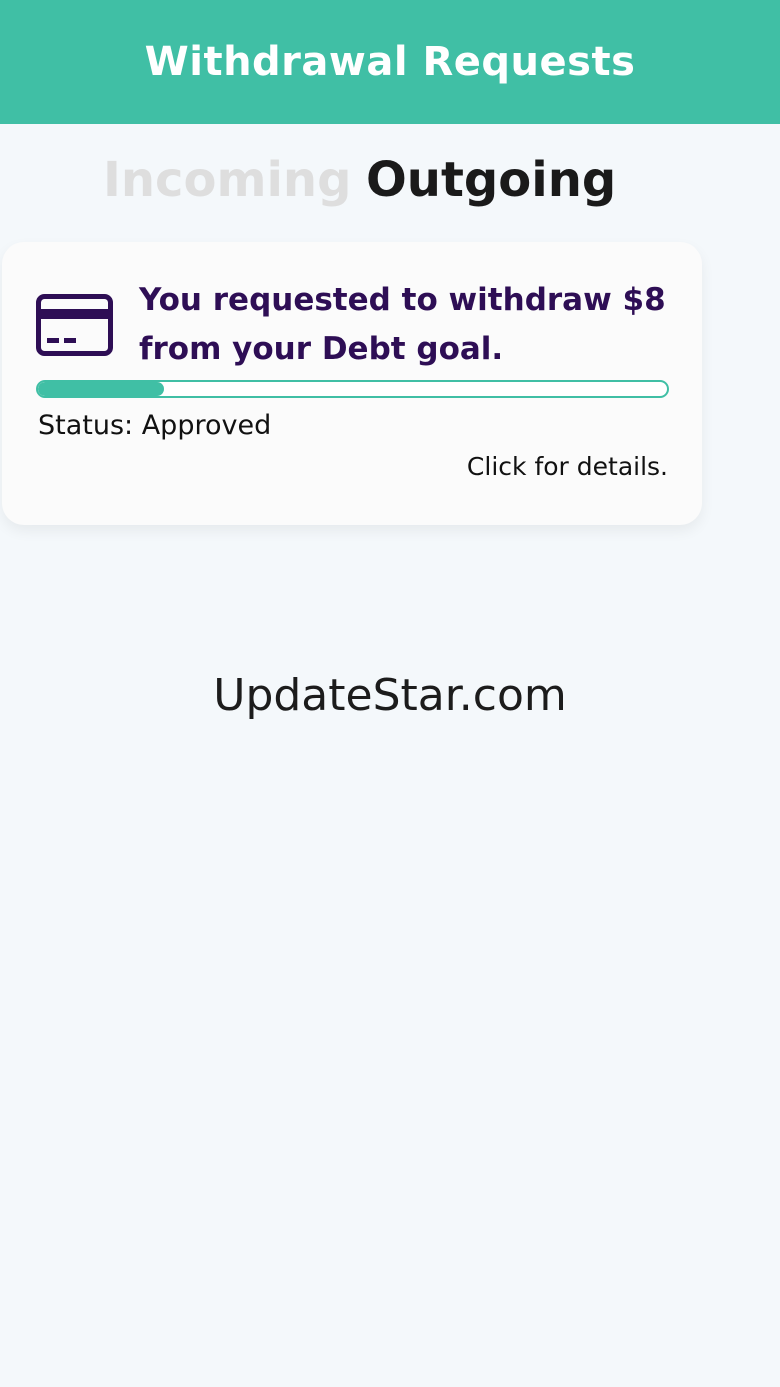 The image size is (780, 1387). Describe the element at coordinates (352, 389) in the screenshot. I see `request-progress-bar` at that location.